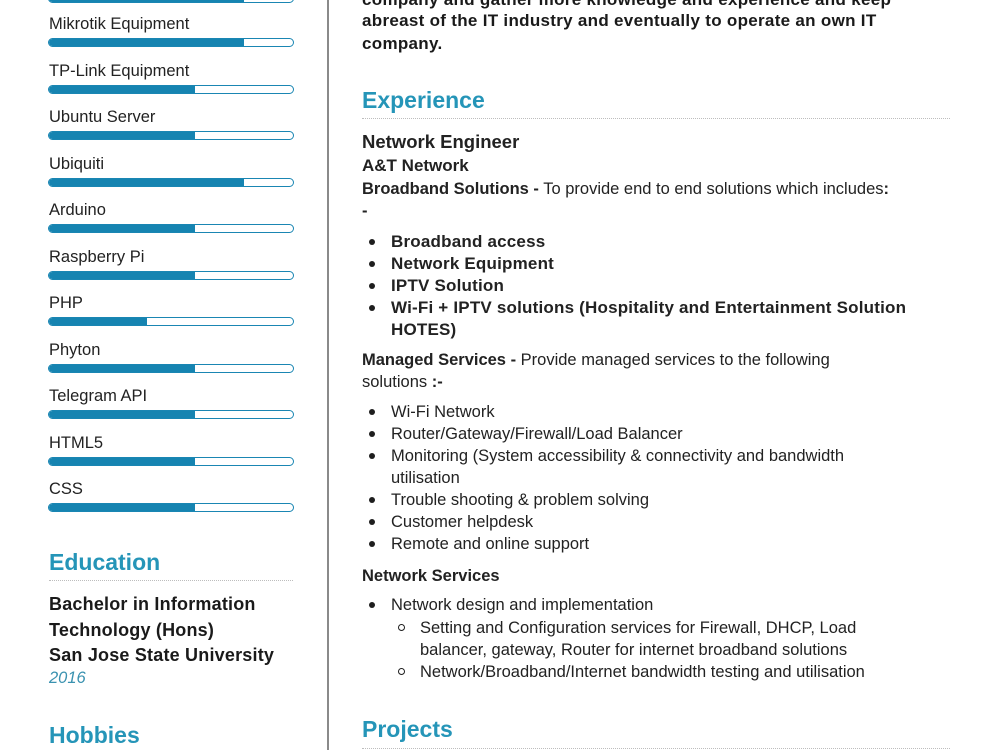 Image resolution: width=1000 pixels, height=750 pixels. Describe the element at coordinates (431, 576) in the screenshot. I see `network-services-label: Network Services` at that location.